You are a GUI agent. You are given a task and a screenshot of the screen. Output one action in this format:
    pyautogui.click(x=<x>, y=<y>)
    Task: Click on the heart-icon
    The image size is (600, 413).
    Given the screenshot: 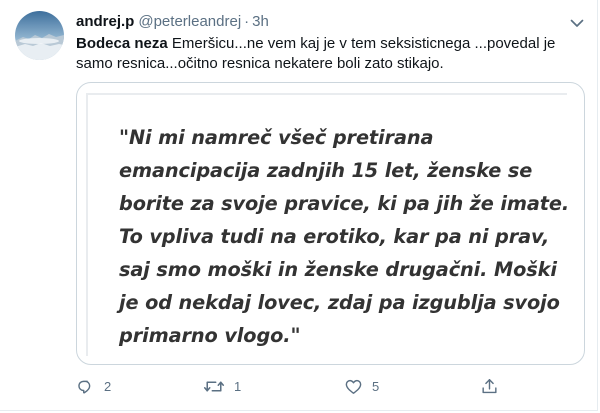 What is the action you would take?
    pyautogui.click(x=353, y=386)
    